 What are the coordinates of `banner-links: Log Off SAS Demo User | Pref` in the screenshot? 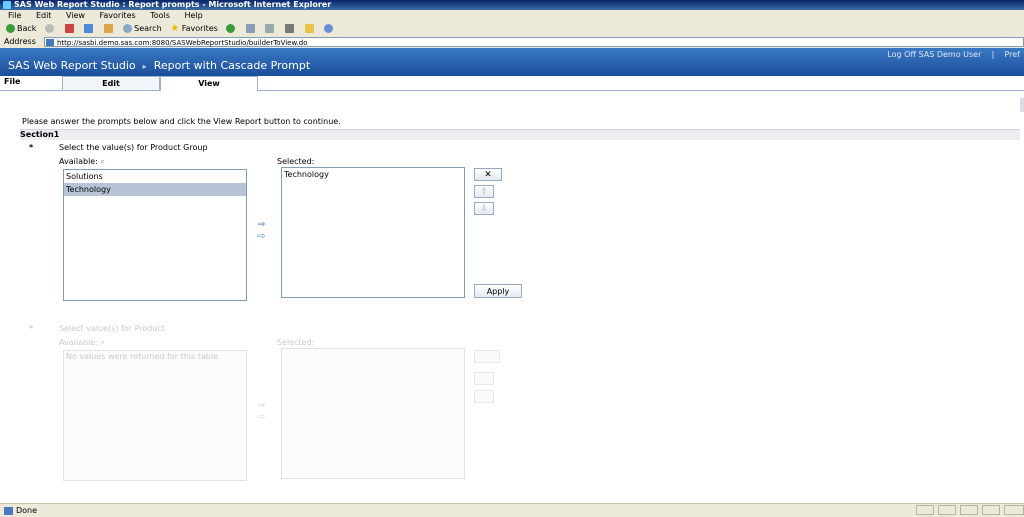 It's located at (953, 54).